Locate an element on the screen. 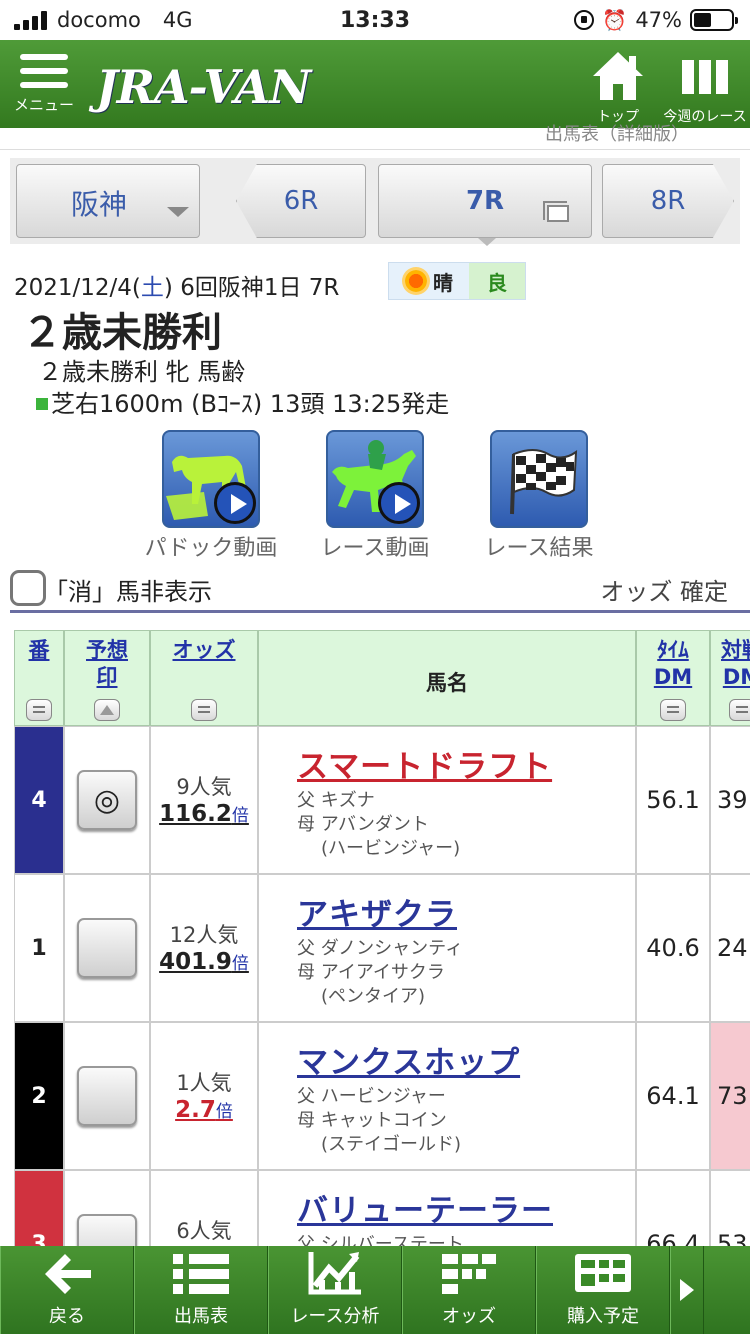 This screenshot has width=750, height=1334. odds-tab: オッズ is located at coordinates (469, 1290).